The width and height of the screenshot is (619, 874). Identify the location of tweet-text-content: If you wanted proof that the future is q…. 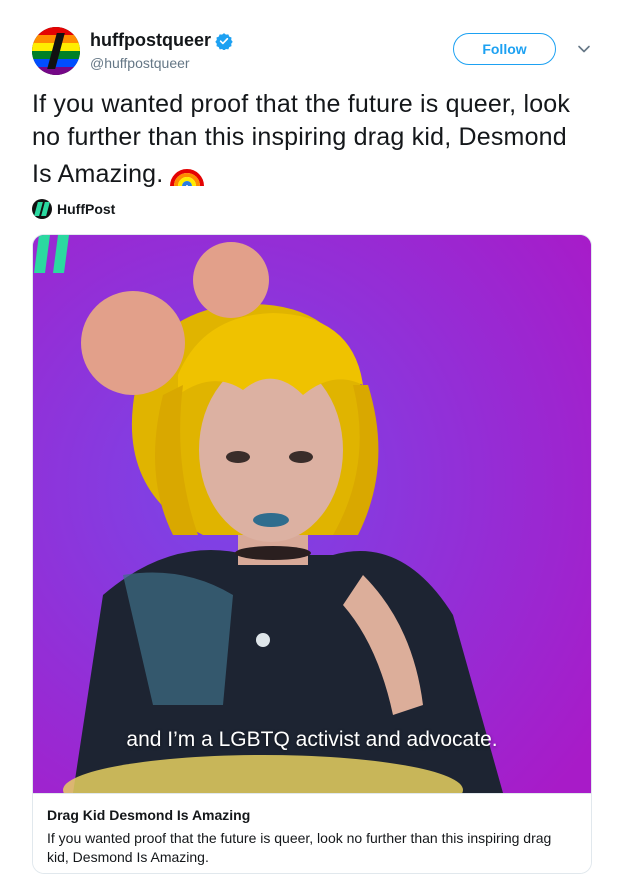
(301, 139).